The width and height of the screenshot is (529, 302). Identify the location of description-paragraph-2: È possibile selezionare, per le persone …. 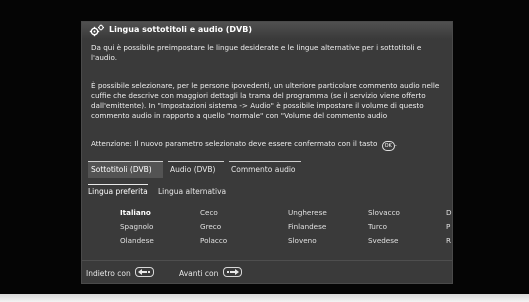
(265, 100).